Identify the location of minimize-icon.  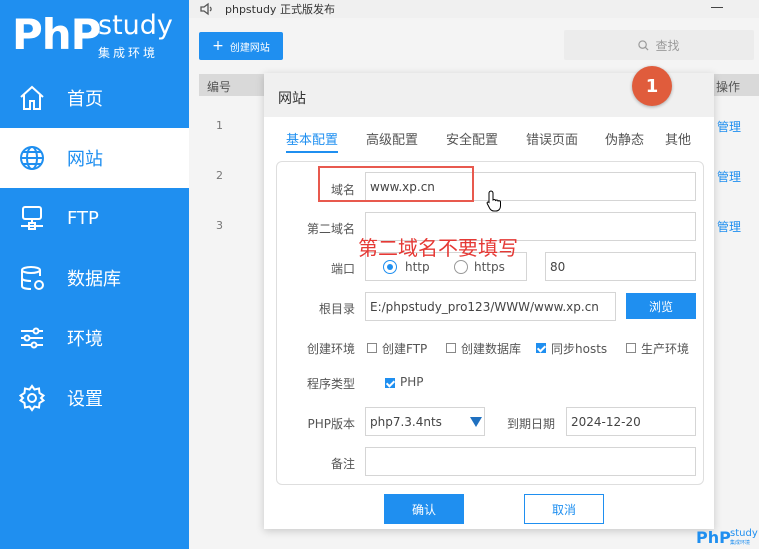
(717, 7).